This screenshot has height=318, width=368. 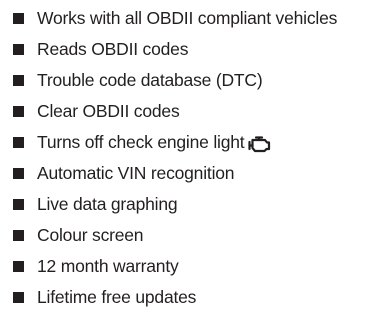 I want to click on list-item: Reads OBDII codes, so click(x=189, y=49).